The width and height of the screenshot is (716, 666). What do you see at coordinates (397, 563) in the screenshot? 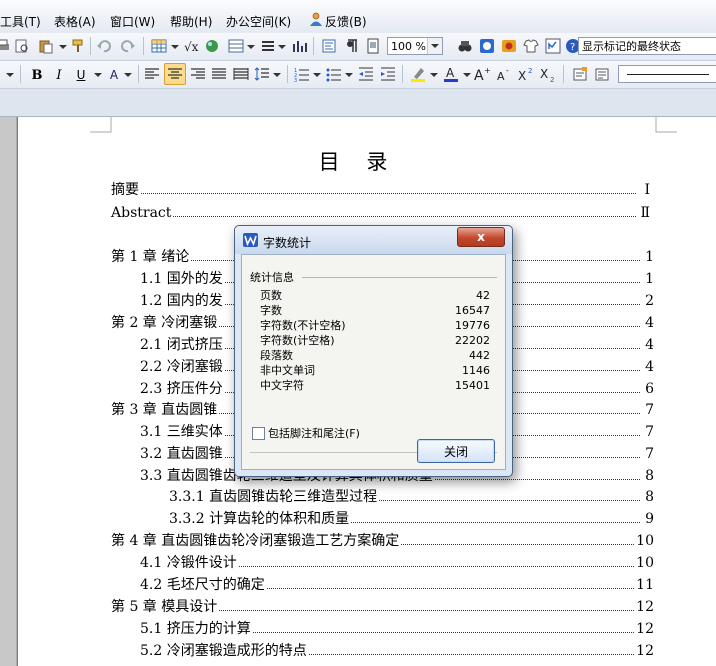
I see `toc-entry: 4.1 冷锻件设计 10` at bounding box center [397, 563].